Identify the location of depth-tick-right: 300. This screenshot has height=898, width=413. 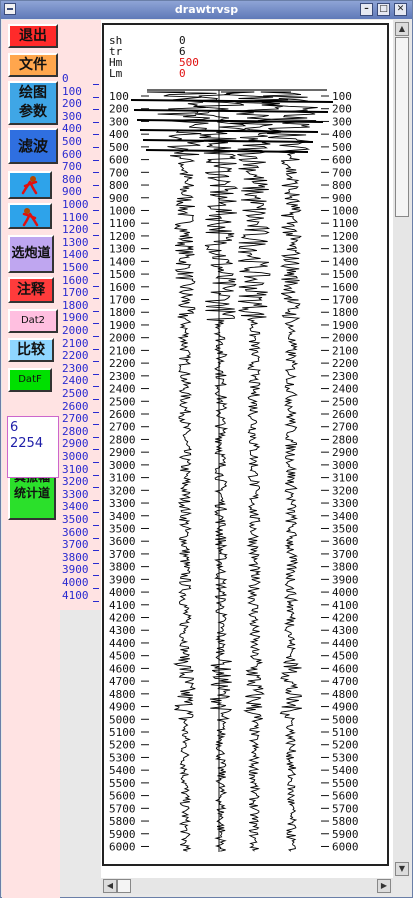
(342, 121).